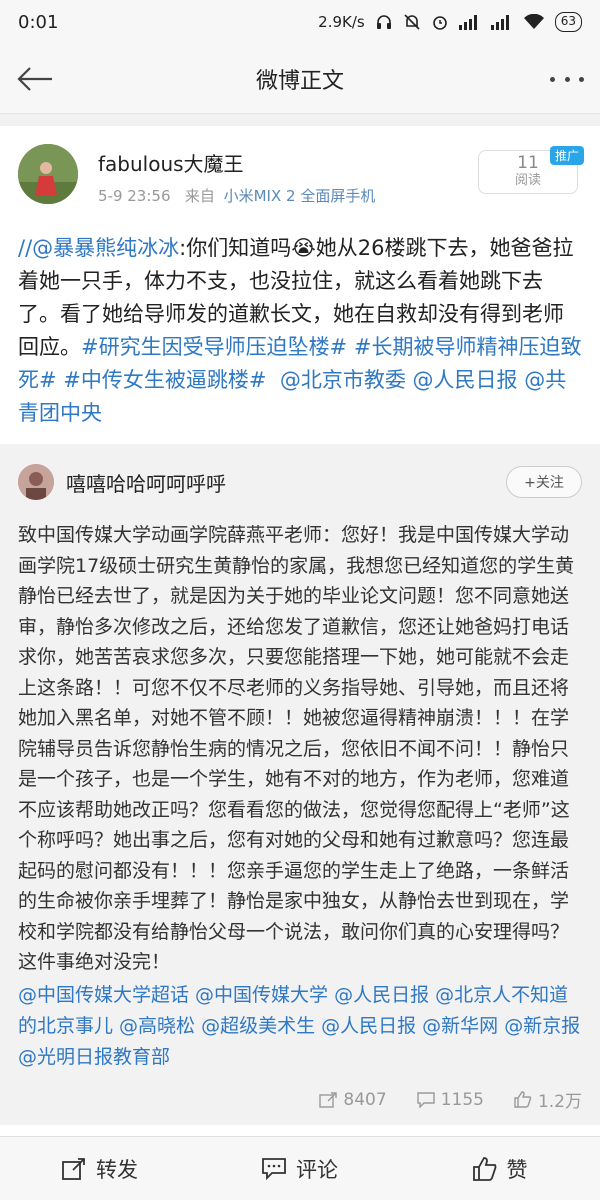 This screenshot has height=1200, width=600. Describe the element at coordinates (365, 1099) in the screenshot. I see `repost-count: 8407` at that location.